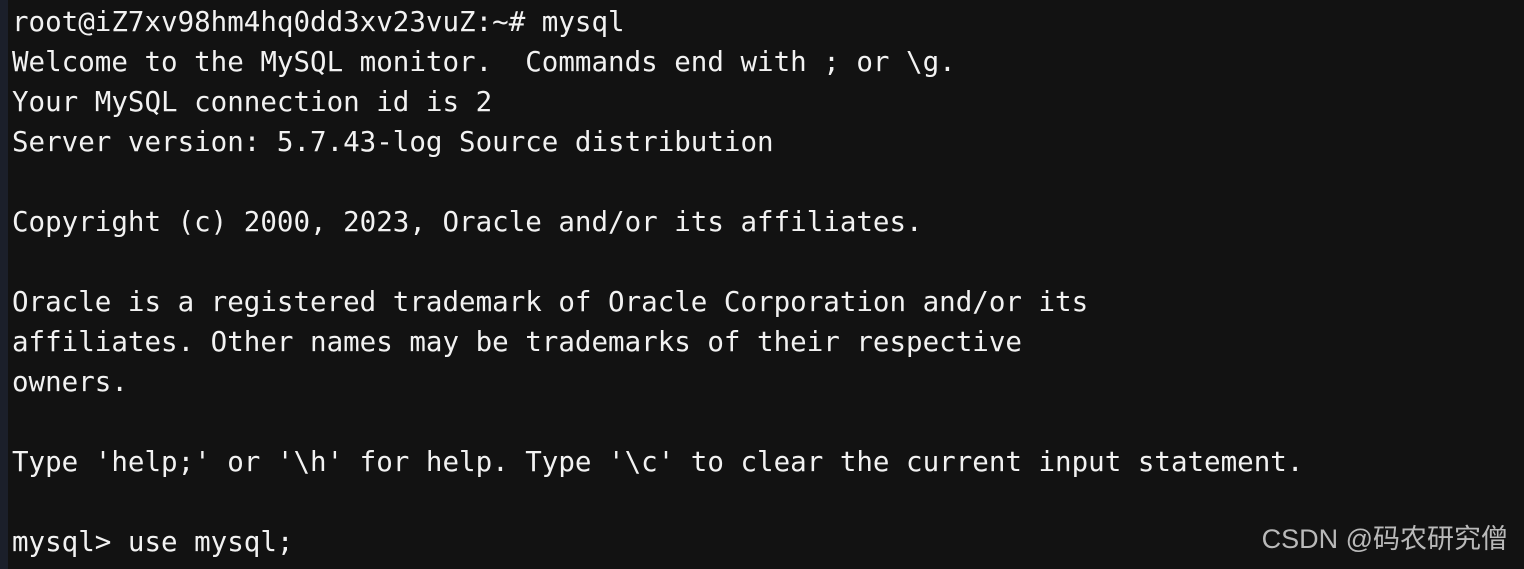 This screenshot has width=1524, height=569. Describe the element at coordinates (252, 102) in the screenshot. I see `terminal-line-connection-id: Your MySQL connection id is 2` at that location.